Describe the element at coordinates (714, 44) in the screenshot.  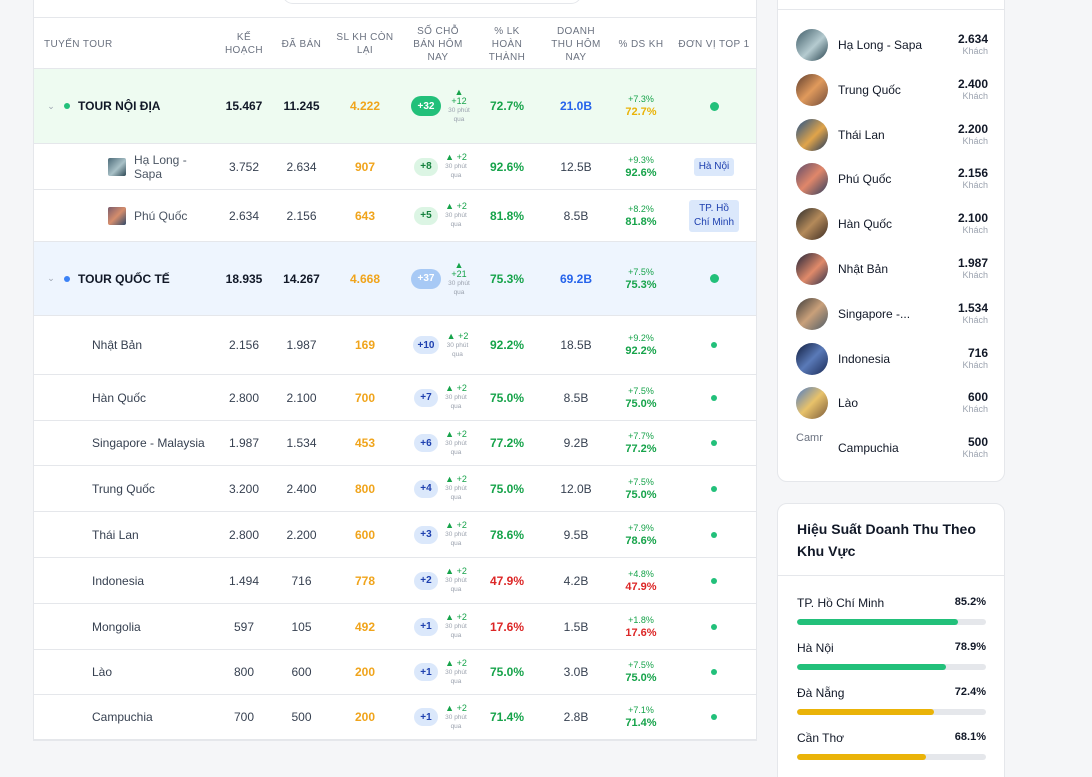
I see `col-unit: ĐƠN VỊ TOP 1` at that location.